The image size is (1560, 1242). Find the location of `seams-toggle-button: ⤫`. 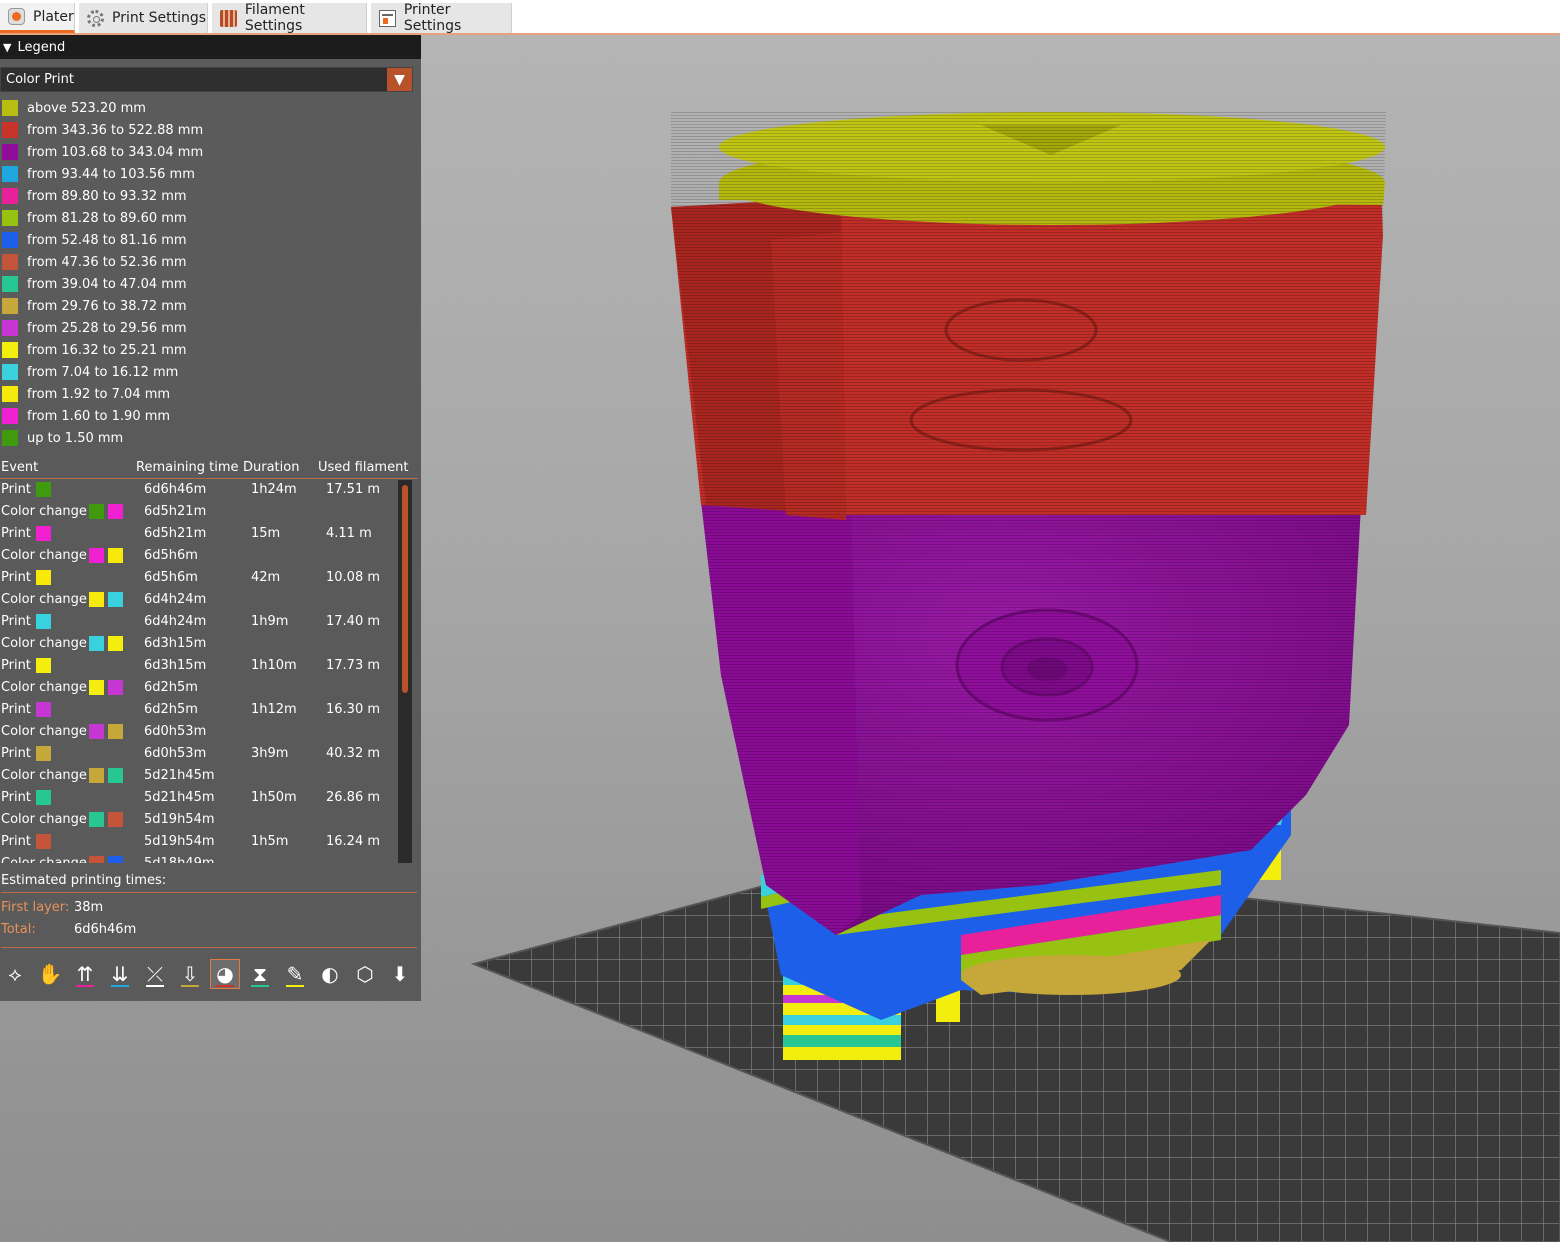

seams-toggle-button: ⤫ is located at coordinates (155, 974).